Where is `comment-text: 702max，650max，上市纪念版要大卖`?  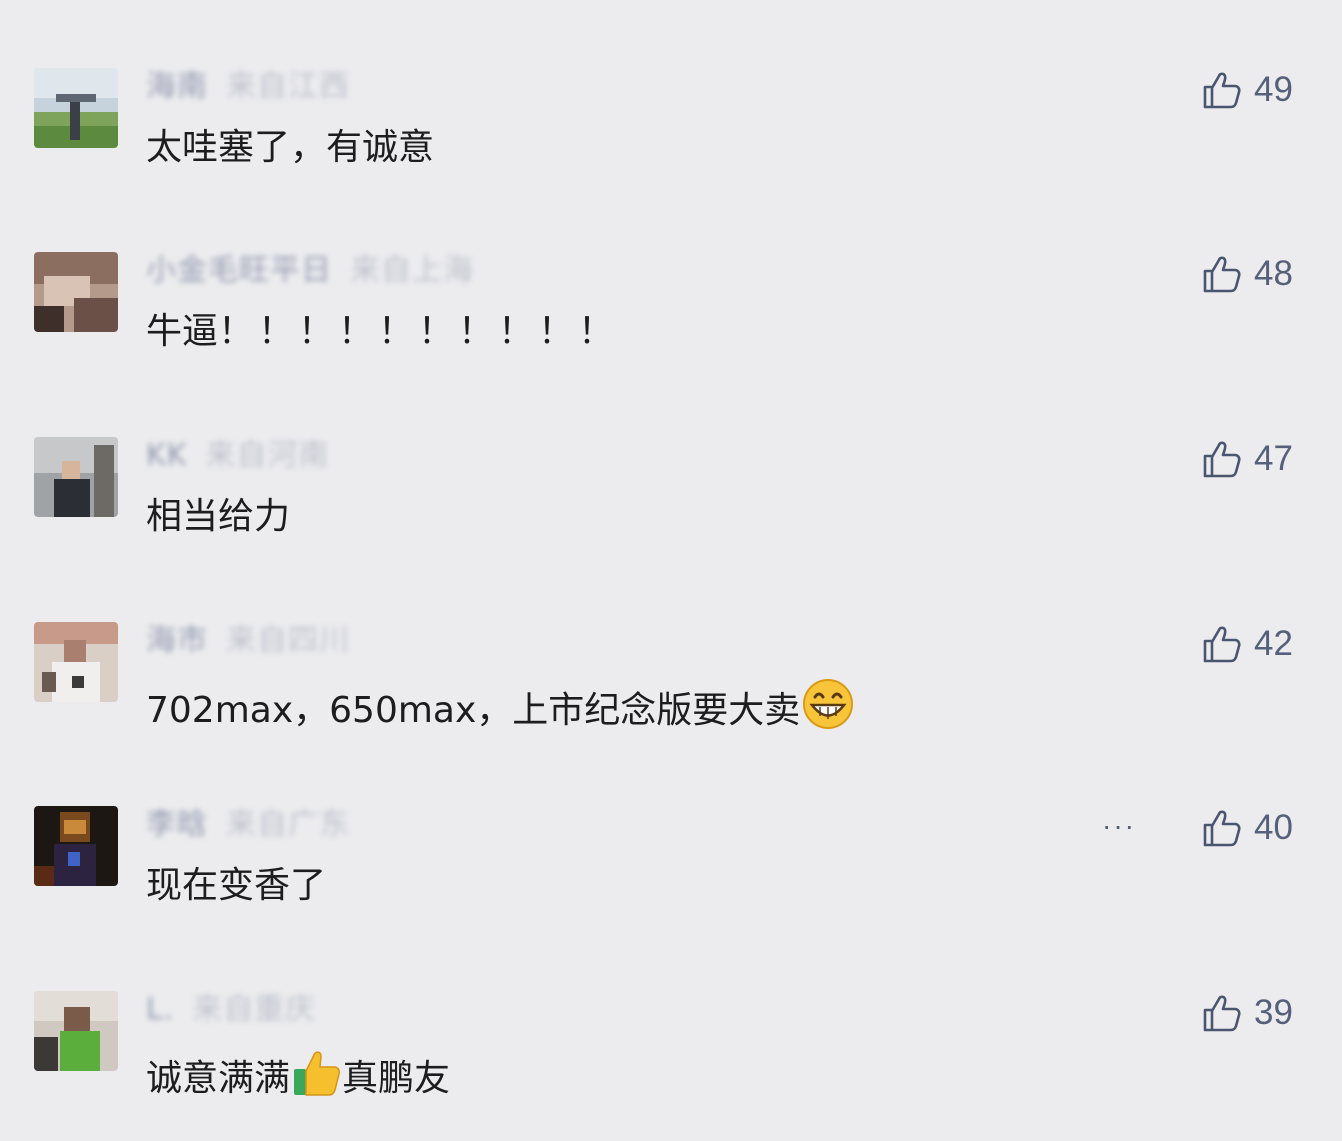
comment-text: 702max，650max，上市纪念版要大卖 is located at coordinates (500, 710).